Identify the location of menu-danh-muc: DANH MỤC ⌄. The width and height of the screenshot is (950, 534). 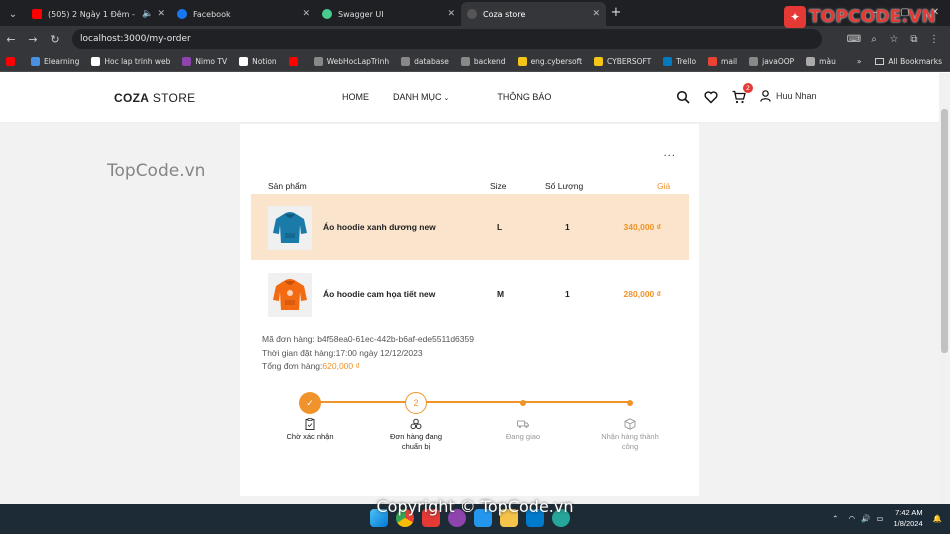
(433, 97).